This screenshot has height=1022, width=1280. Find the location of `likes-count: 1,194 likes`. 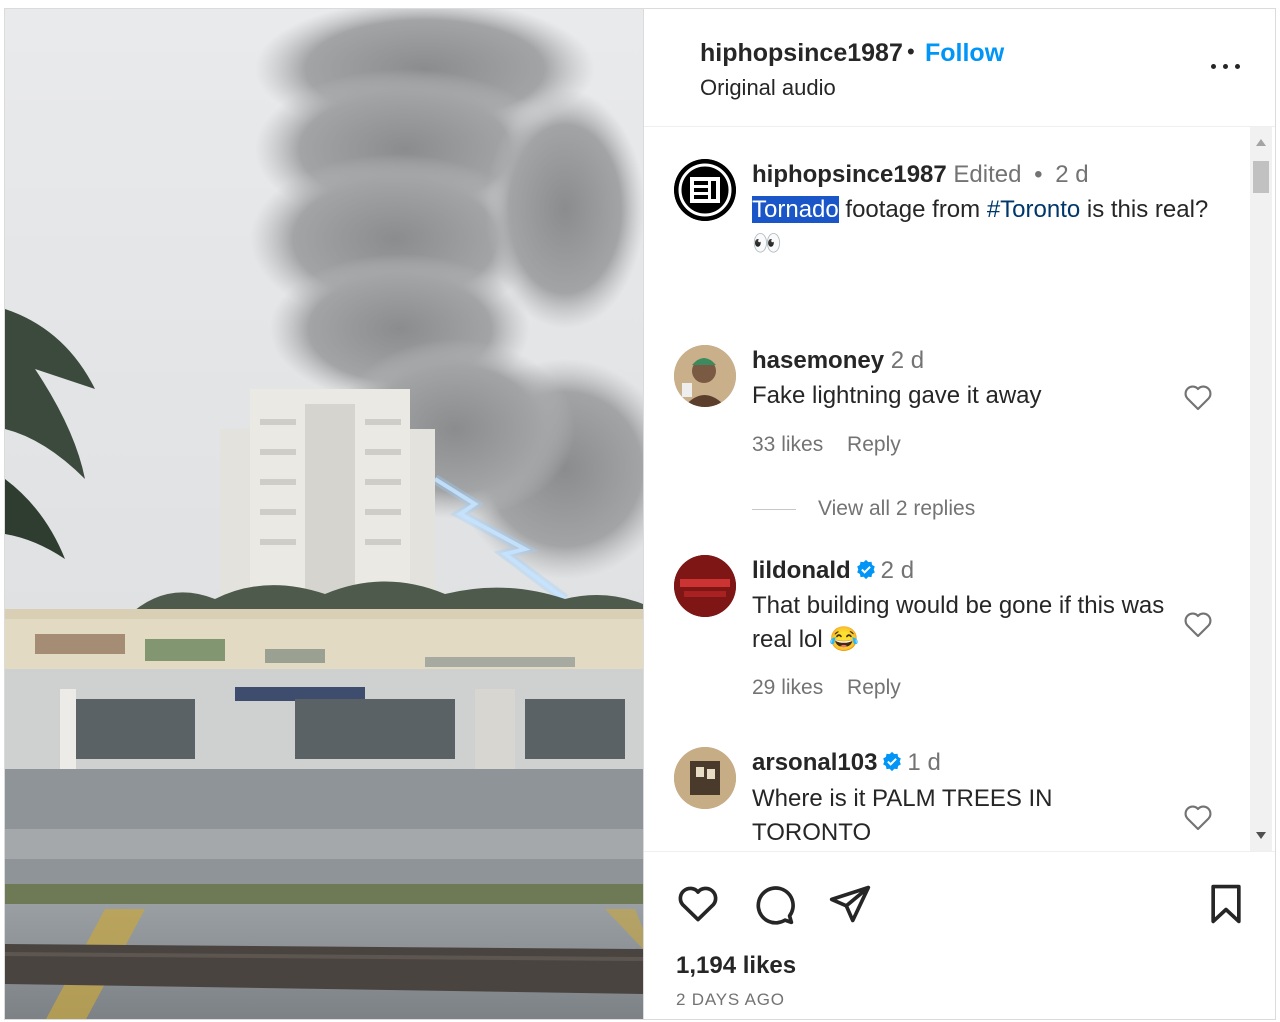

likes-count: 1,194 likes is located at coordinates (736, 966).